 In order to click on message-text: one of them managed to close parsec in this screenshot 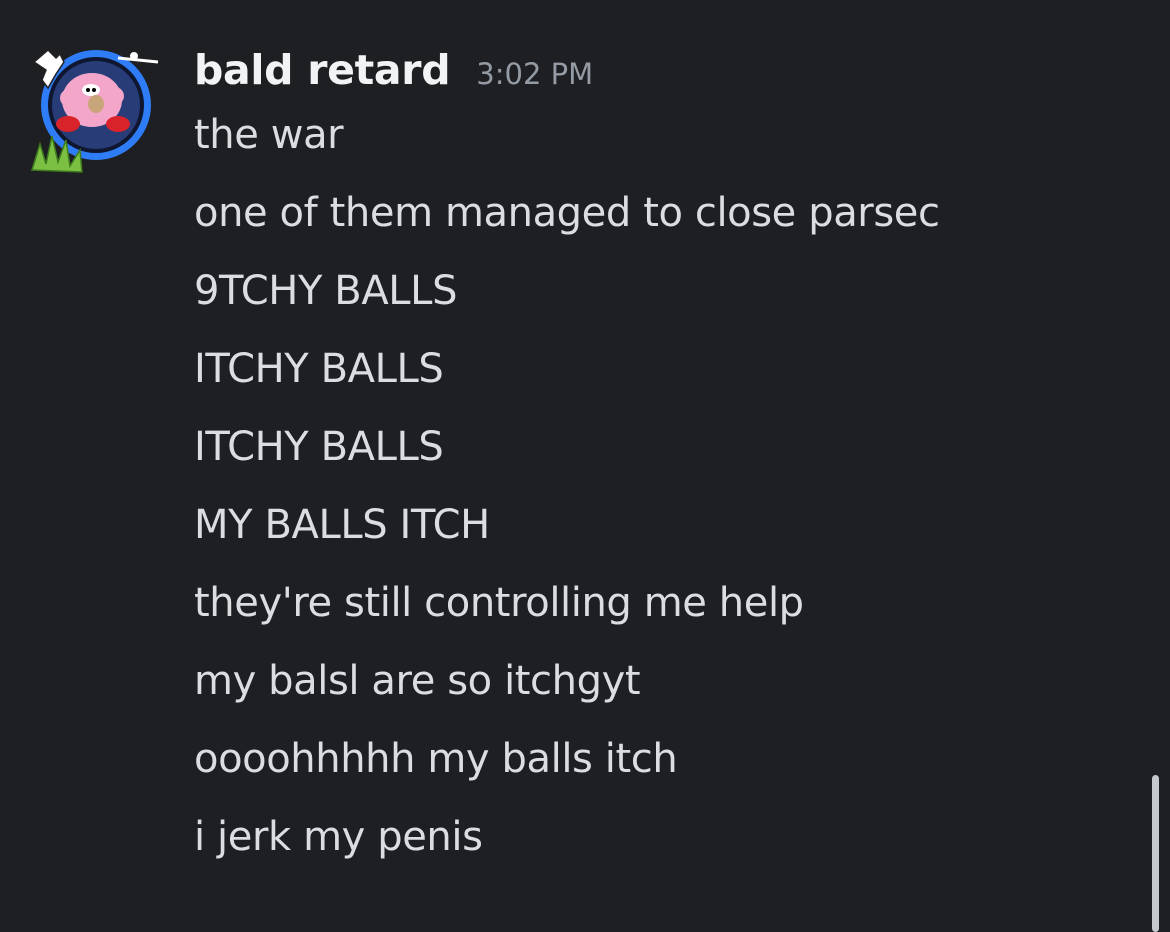, I will do `click(659, 213)`.